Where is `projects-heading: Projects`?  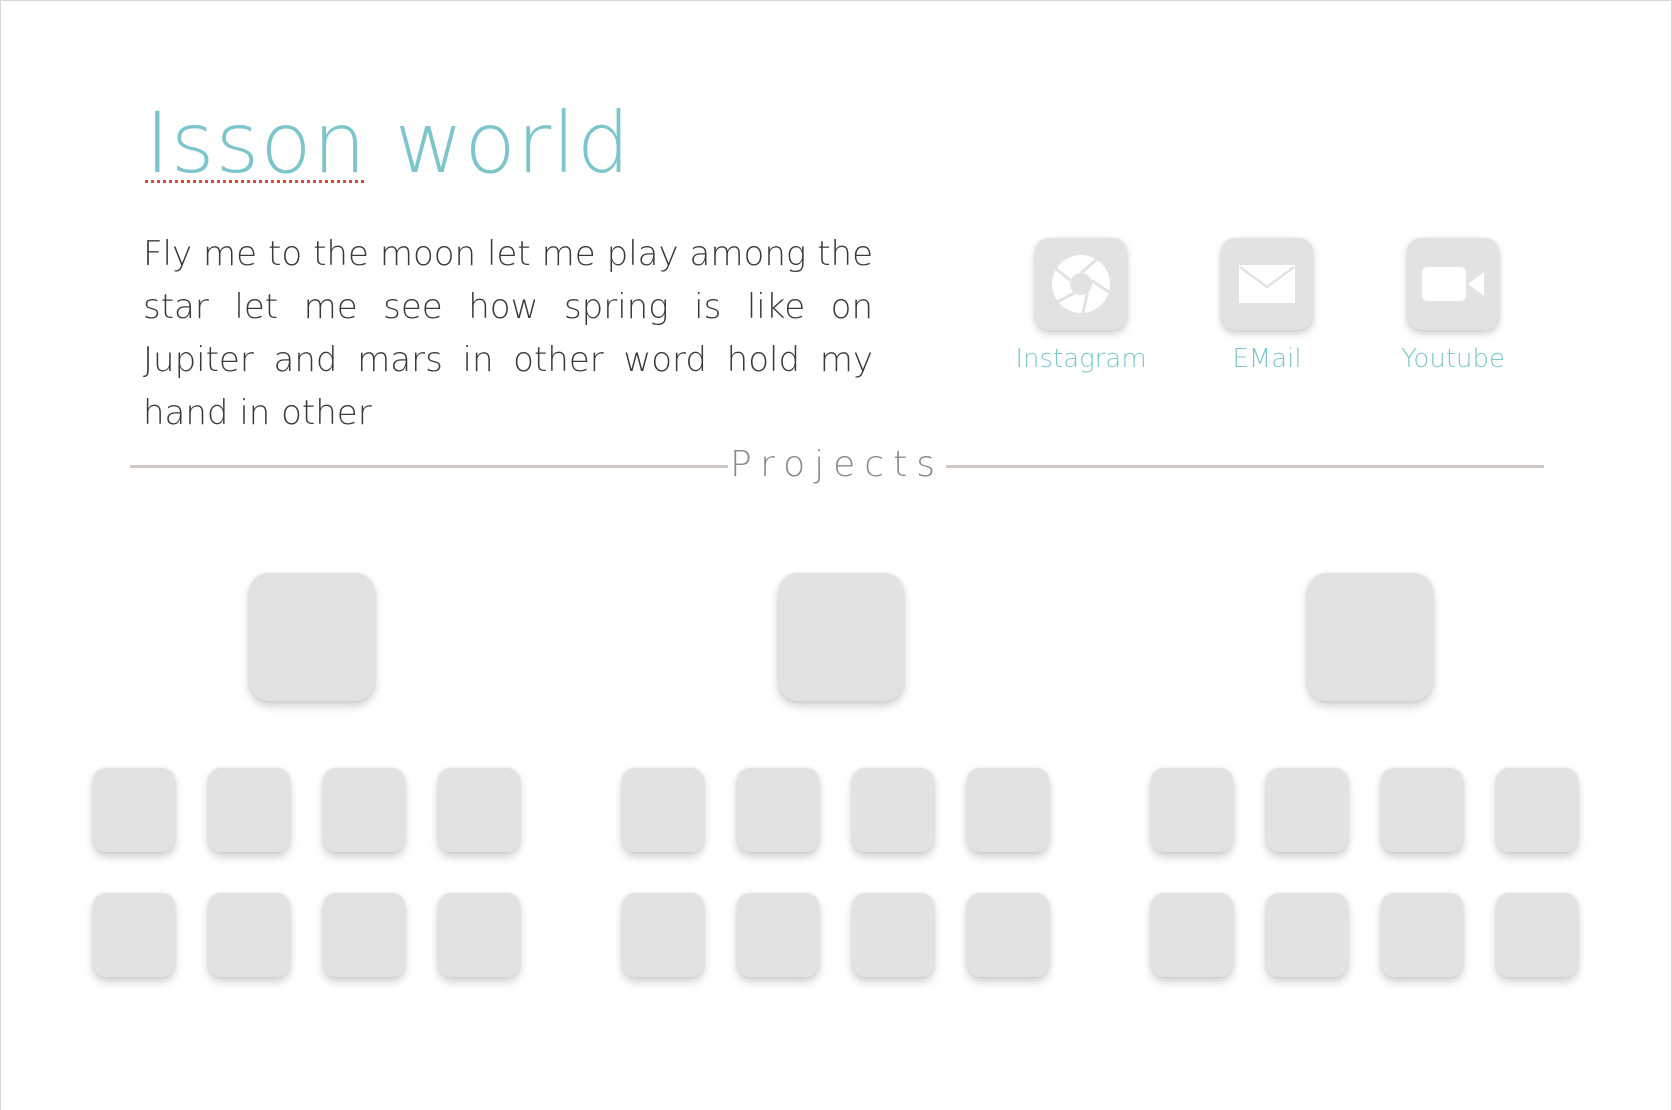
projects-heading: Projects is located at coordinates (837, 464).